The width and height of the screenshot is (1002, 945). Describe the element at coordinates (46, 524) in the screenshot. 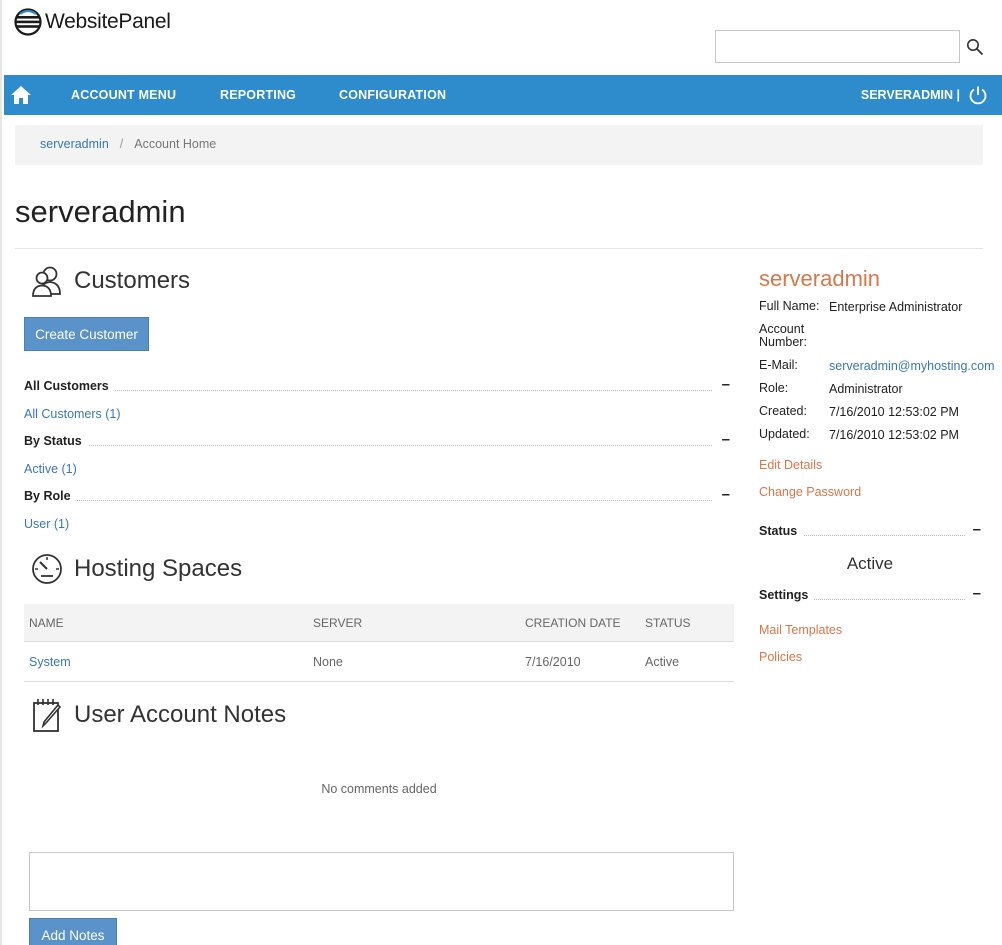

I see `user-role-link: User (1)` at that location.